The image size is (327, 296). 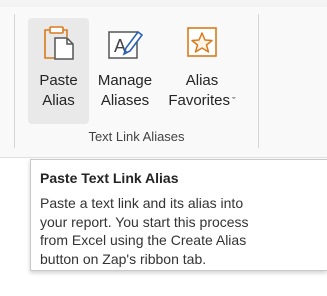 What do you see at coordinates (258, 81) in the screenshot?
I see `group-separator-right` at bounding box center [258, 81].